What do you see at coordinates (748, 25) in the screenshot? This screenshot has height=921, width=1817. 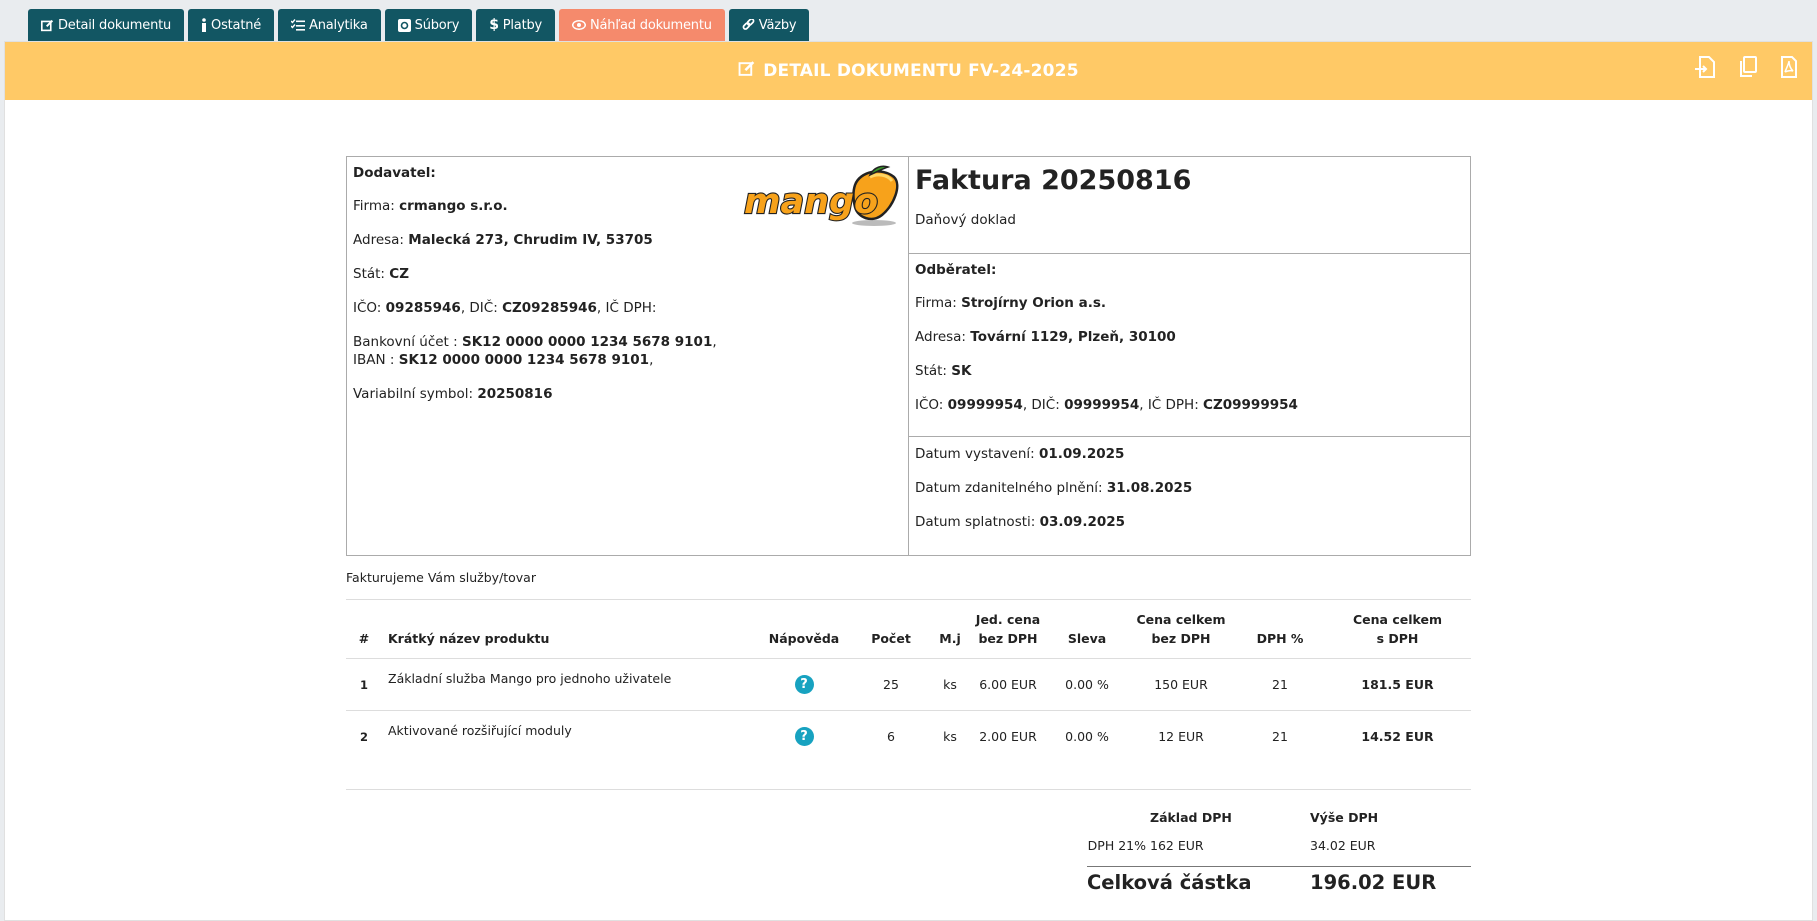 I see `link-icon` at bounding box center [748, 25].